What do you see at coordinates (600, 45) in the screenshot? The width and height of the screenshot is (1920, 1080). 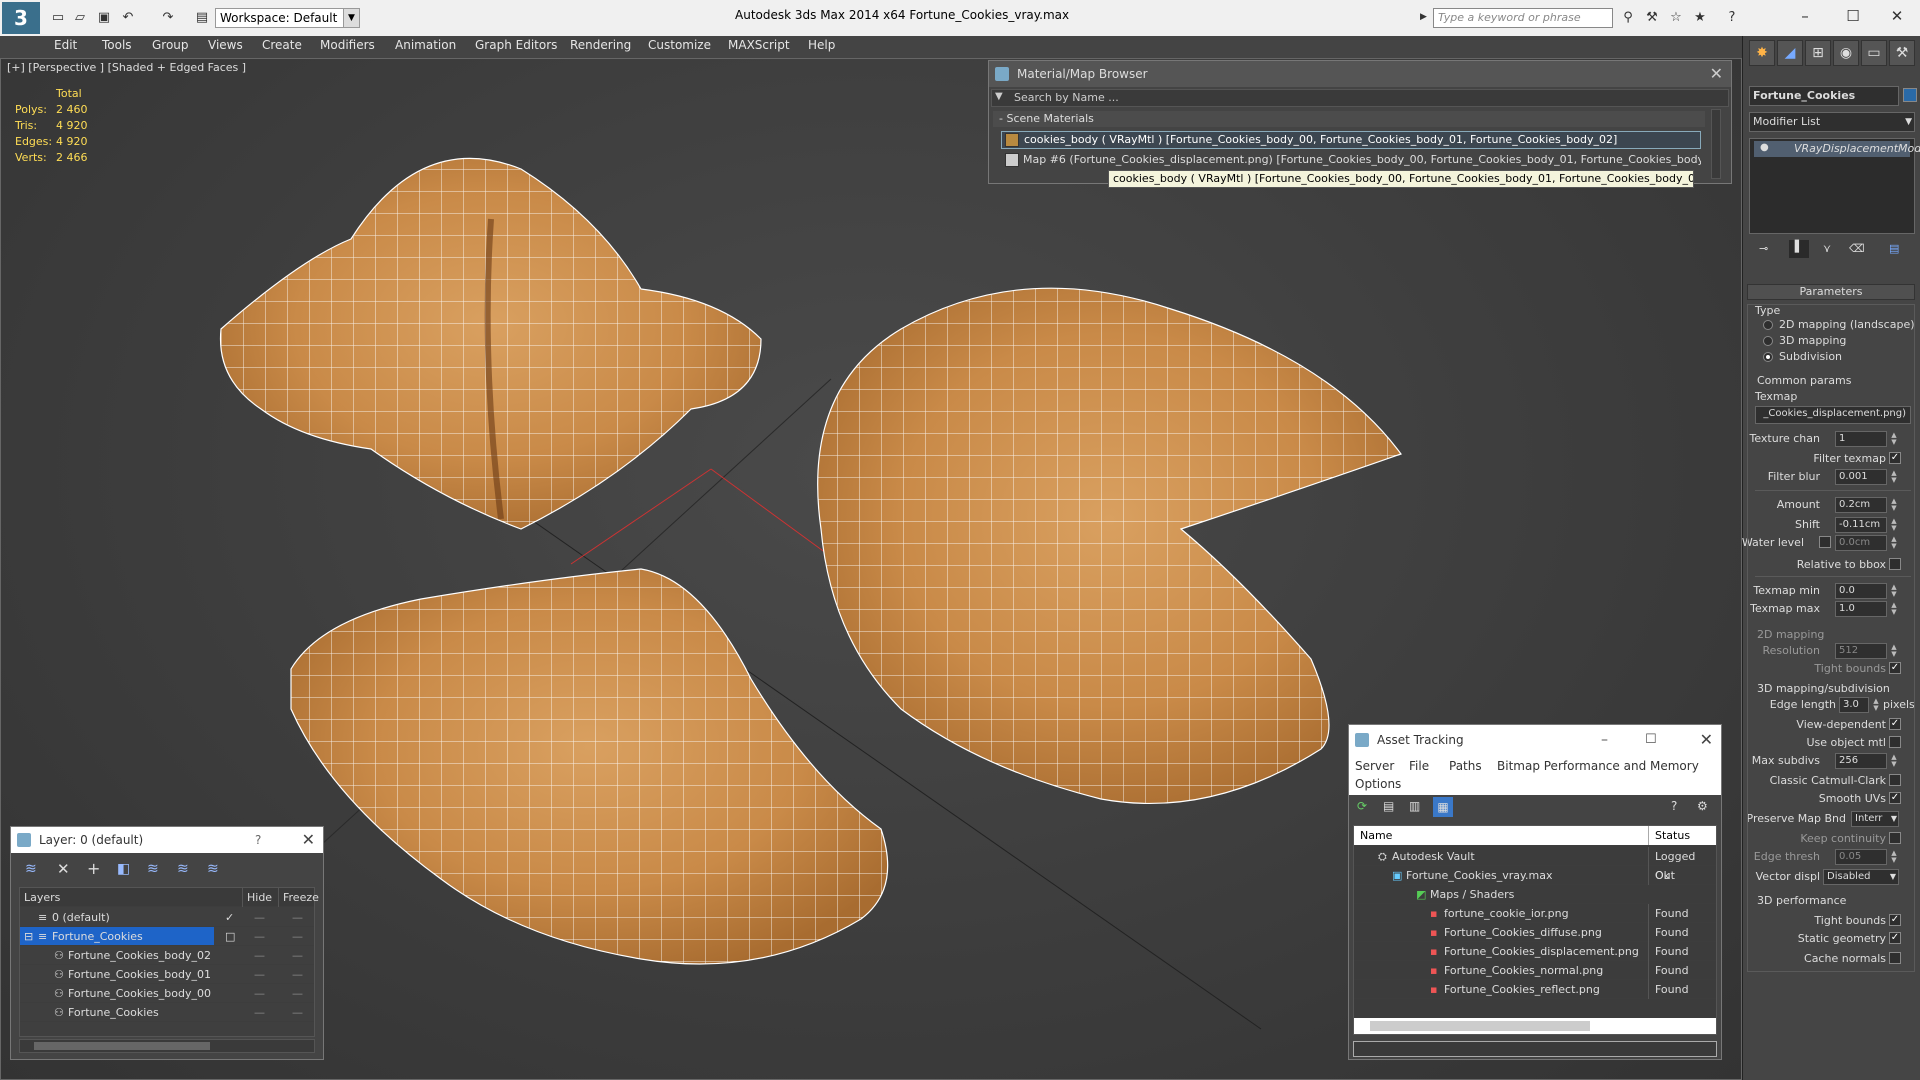 I see `menu-rendering: Rendering` at bounding box center [600, 45].